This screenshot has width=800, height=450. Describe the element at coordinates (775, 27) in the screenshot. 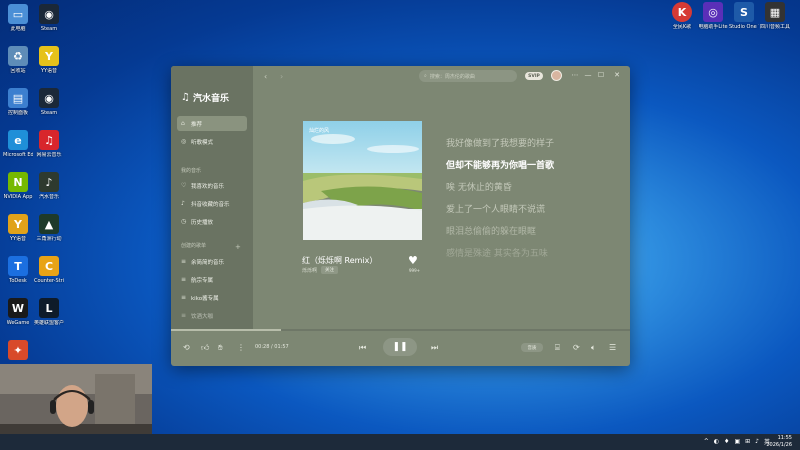

I see `desktop-icon-label: 四川音频工具箱` at that location.